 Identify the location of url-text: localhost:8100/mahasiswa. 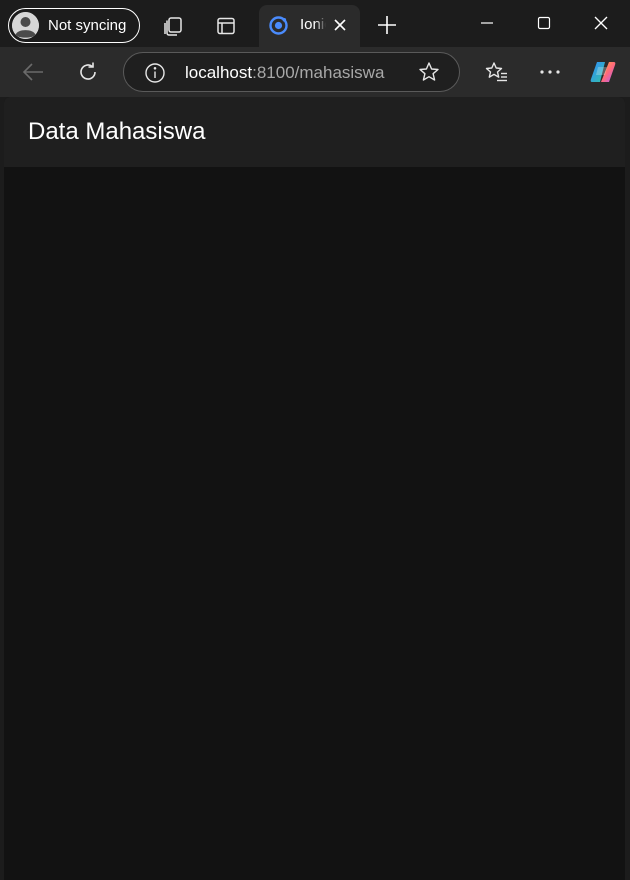
(284, 73).